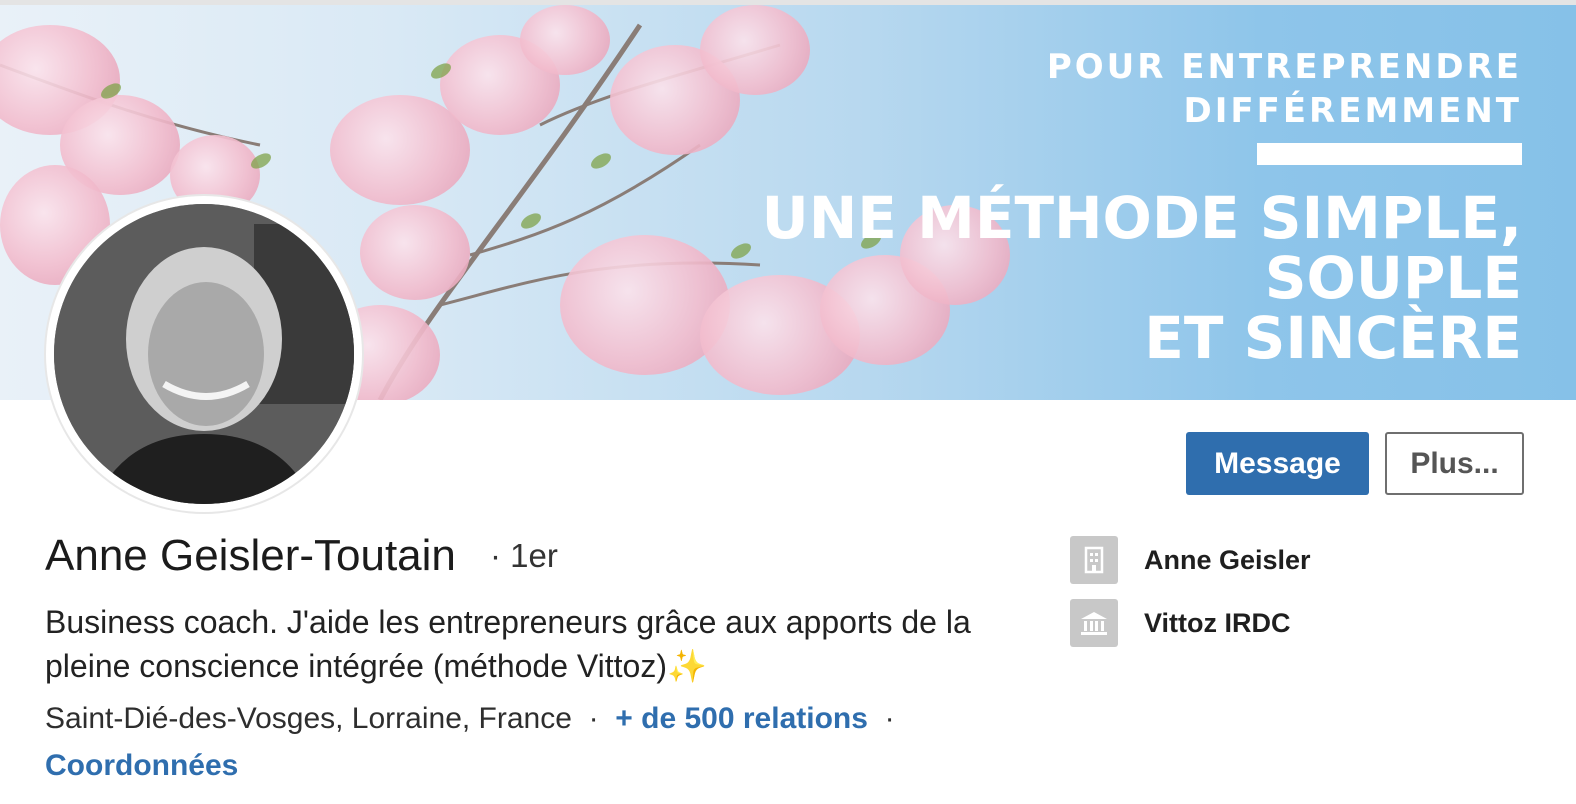 Image resolution: width=1576 pixels, height=804 pixels. Describe the element at coordinates (1141, 218) in the screenshot. I see `banner-line-3: UNE MÉTHODE SIMPLE,` at that location.